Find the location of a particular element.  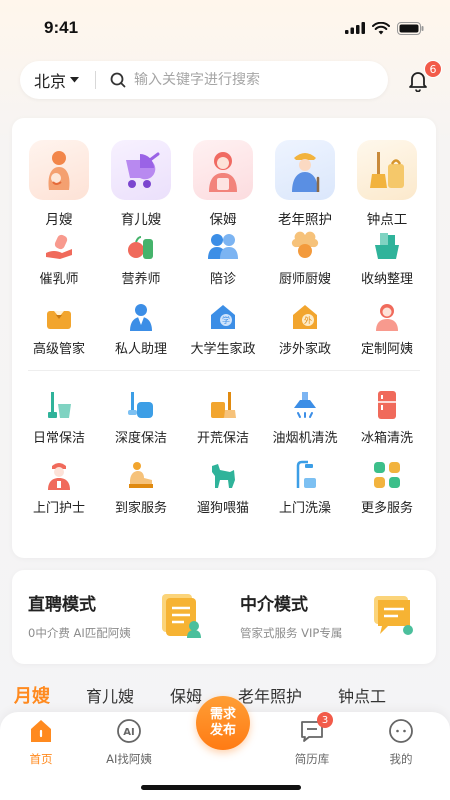

battery-icon is located at coordinates (410, 28).